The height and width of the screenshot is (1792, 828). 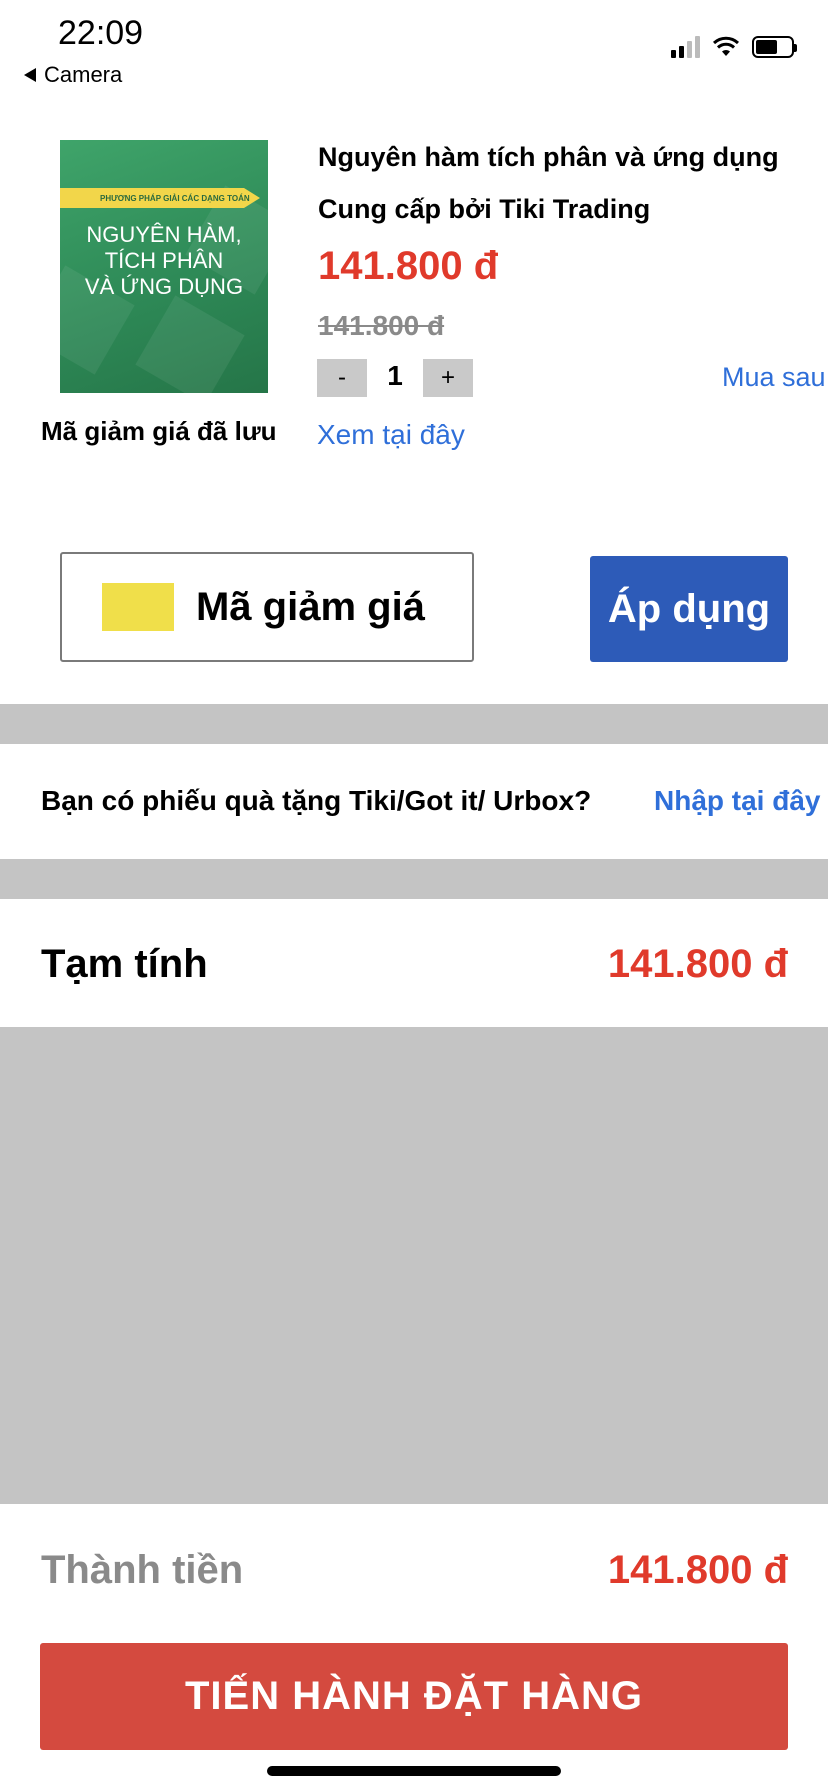 I want to click on gift-card-enter-link: Nhập tại đây, so click(x=737, y=801).